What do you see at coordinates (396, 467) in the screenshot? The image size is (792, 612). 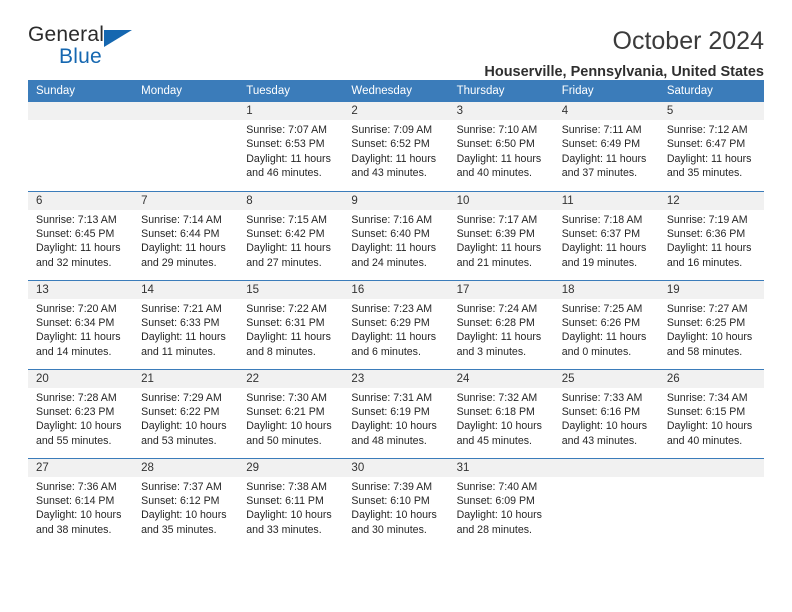 I see `day-number: 30` at bounding box center [396, 467].